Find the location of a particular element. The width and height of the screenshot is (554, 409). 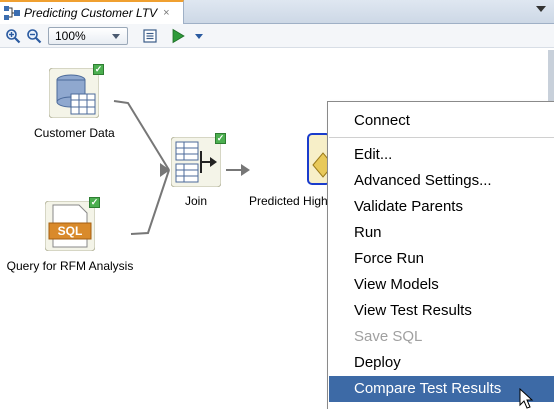

join-icon is located at coordinates (196, 162).